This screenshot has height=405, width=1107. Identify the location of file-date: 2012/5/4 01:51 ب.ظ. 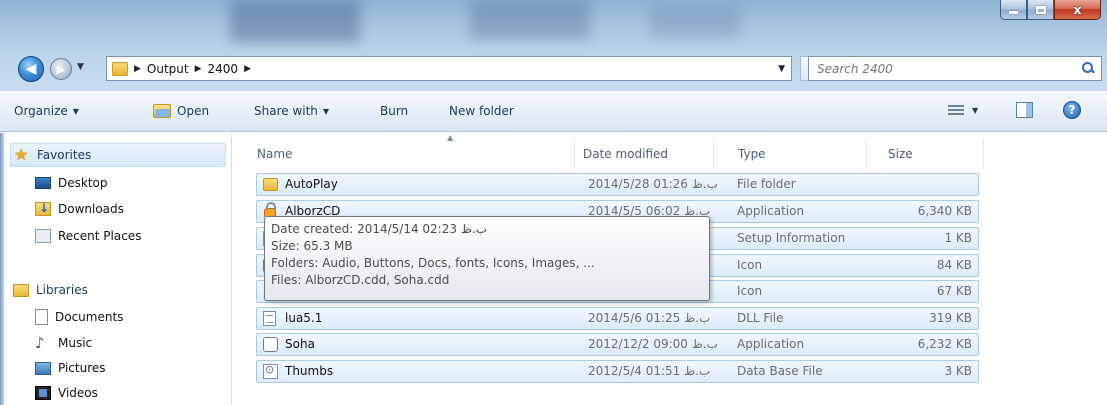
(649, 371).